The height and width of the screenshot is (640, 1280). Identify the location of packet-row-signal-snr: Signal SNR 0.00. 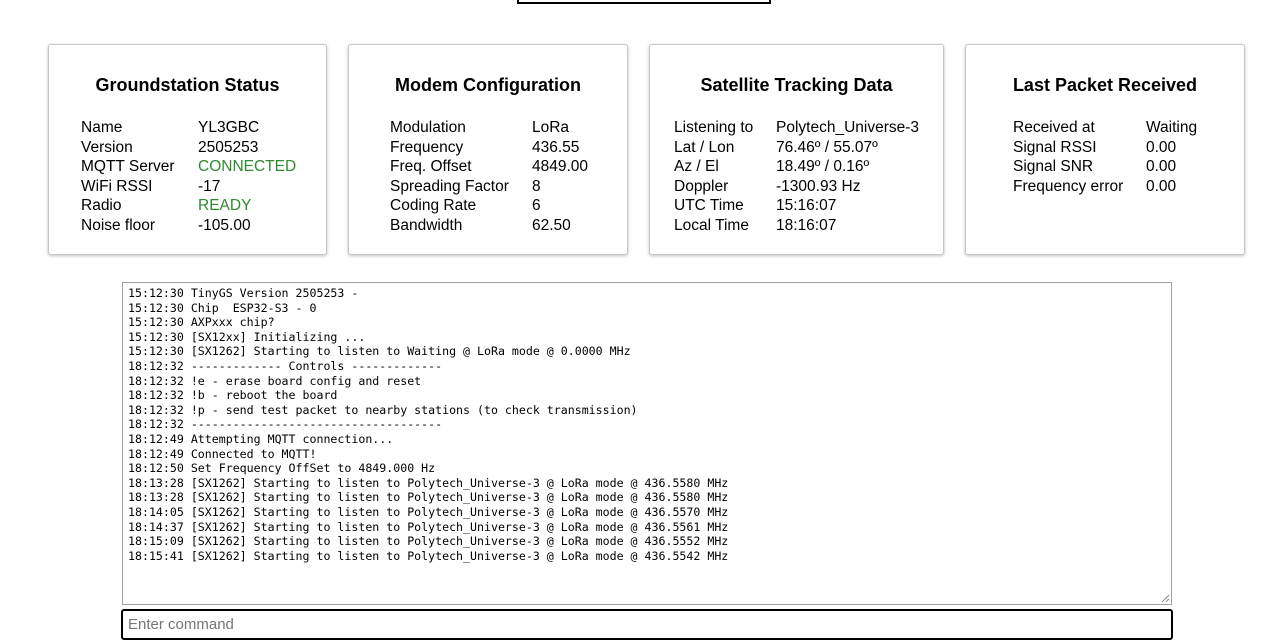
(1105, 167).